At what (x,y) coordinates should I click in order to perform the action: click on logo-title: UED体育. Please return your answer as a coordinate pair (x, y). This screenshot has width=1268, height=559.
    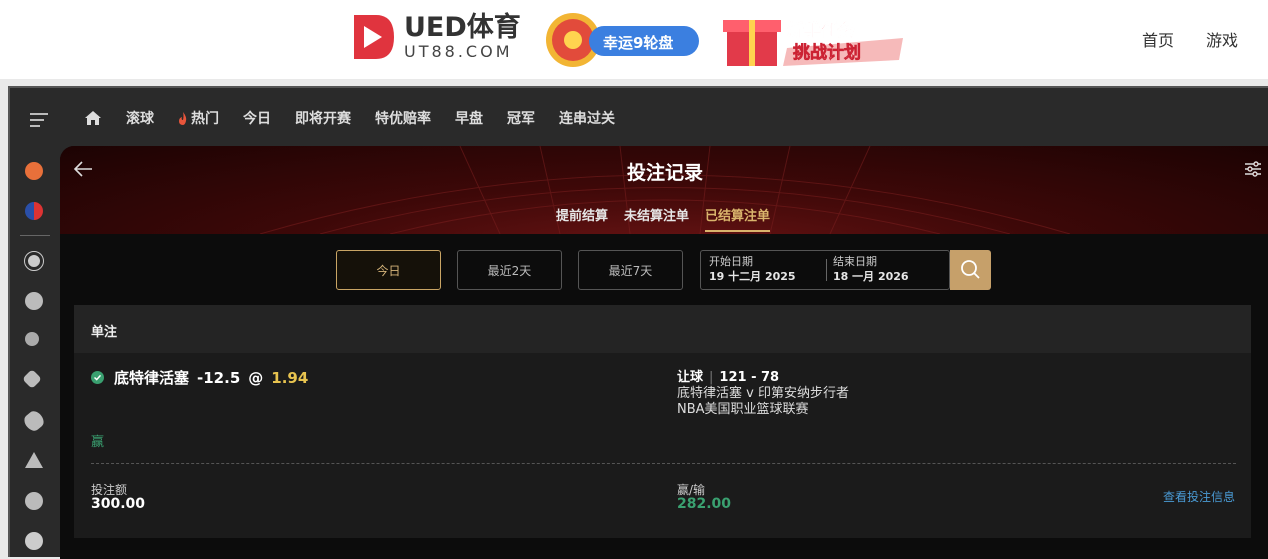
    Looking at the image, I should click on (462, 27).